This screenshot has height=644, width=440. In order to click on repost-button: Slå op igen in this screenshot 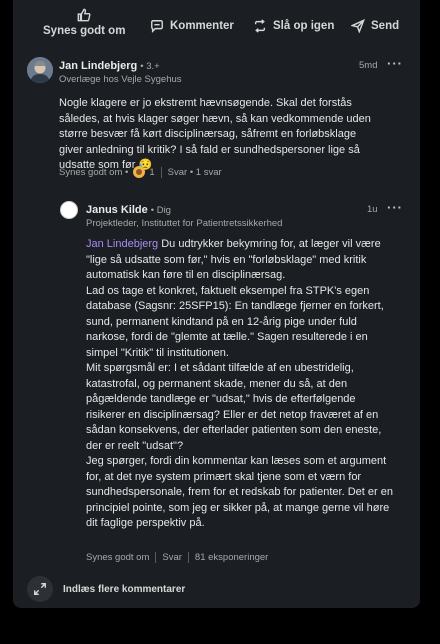, I will do `click(293, 26)`.